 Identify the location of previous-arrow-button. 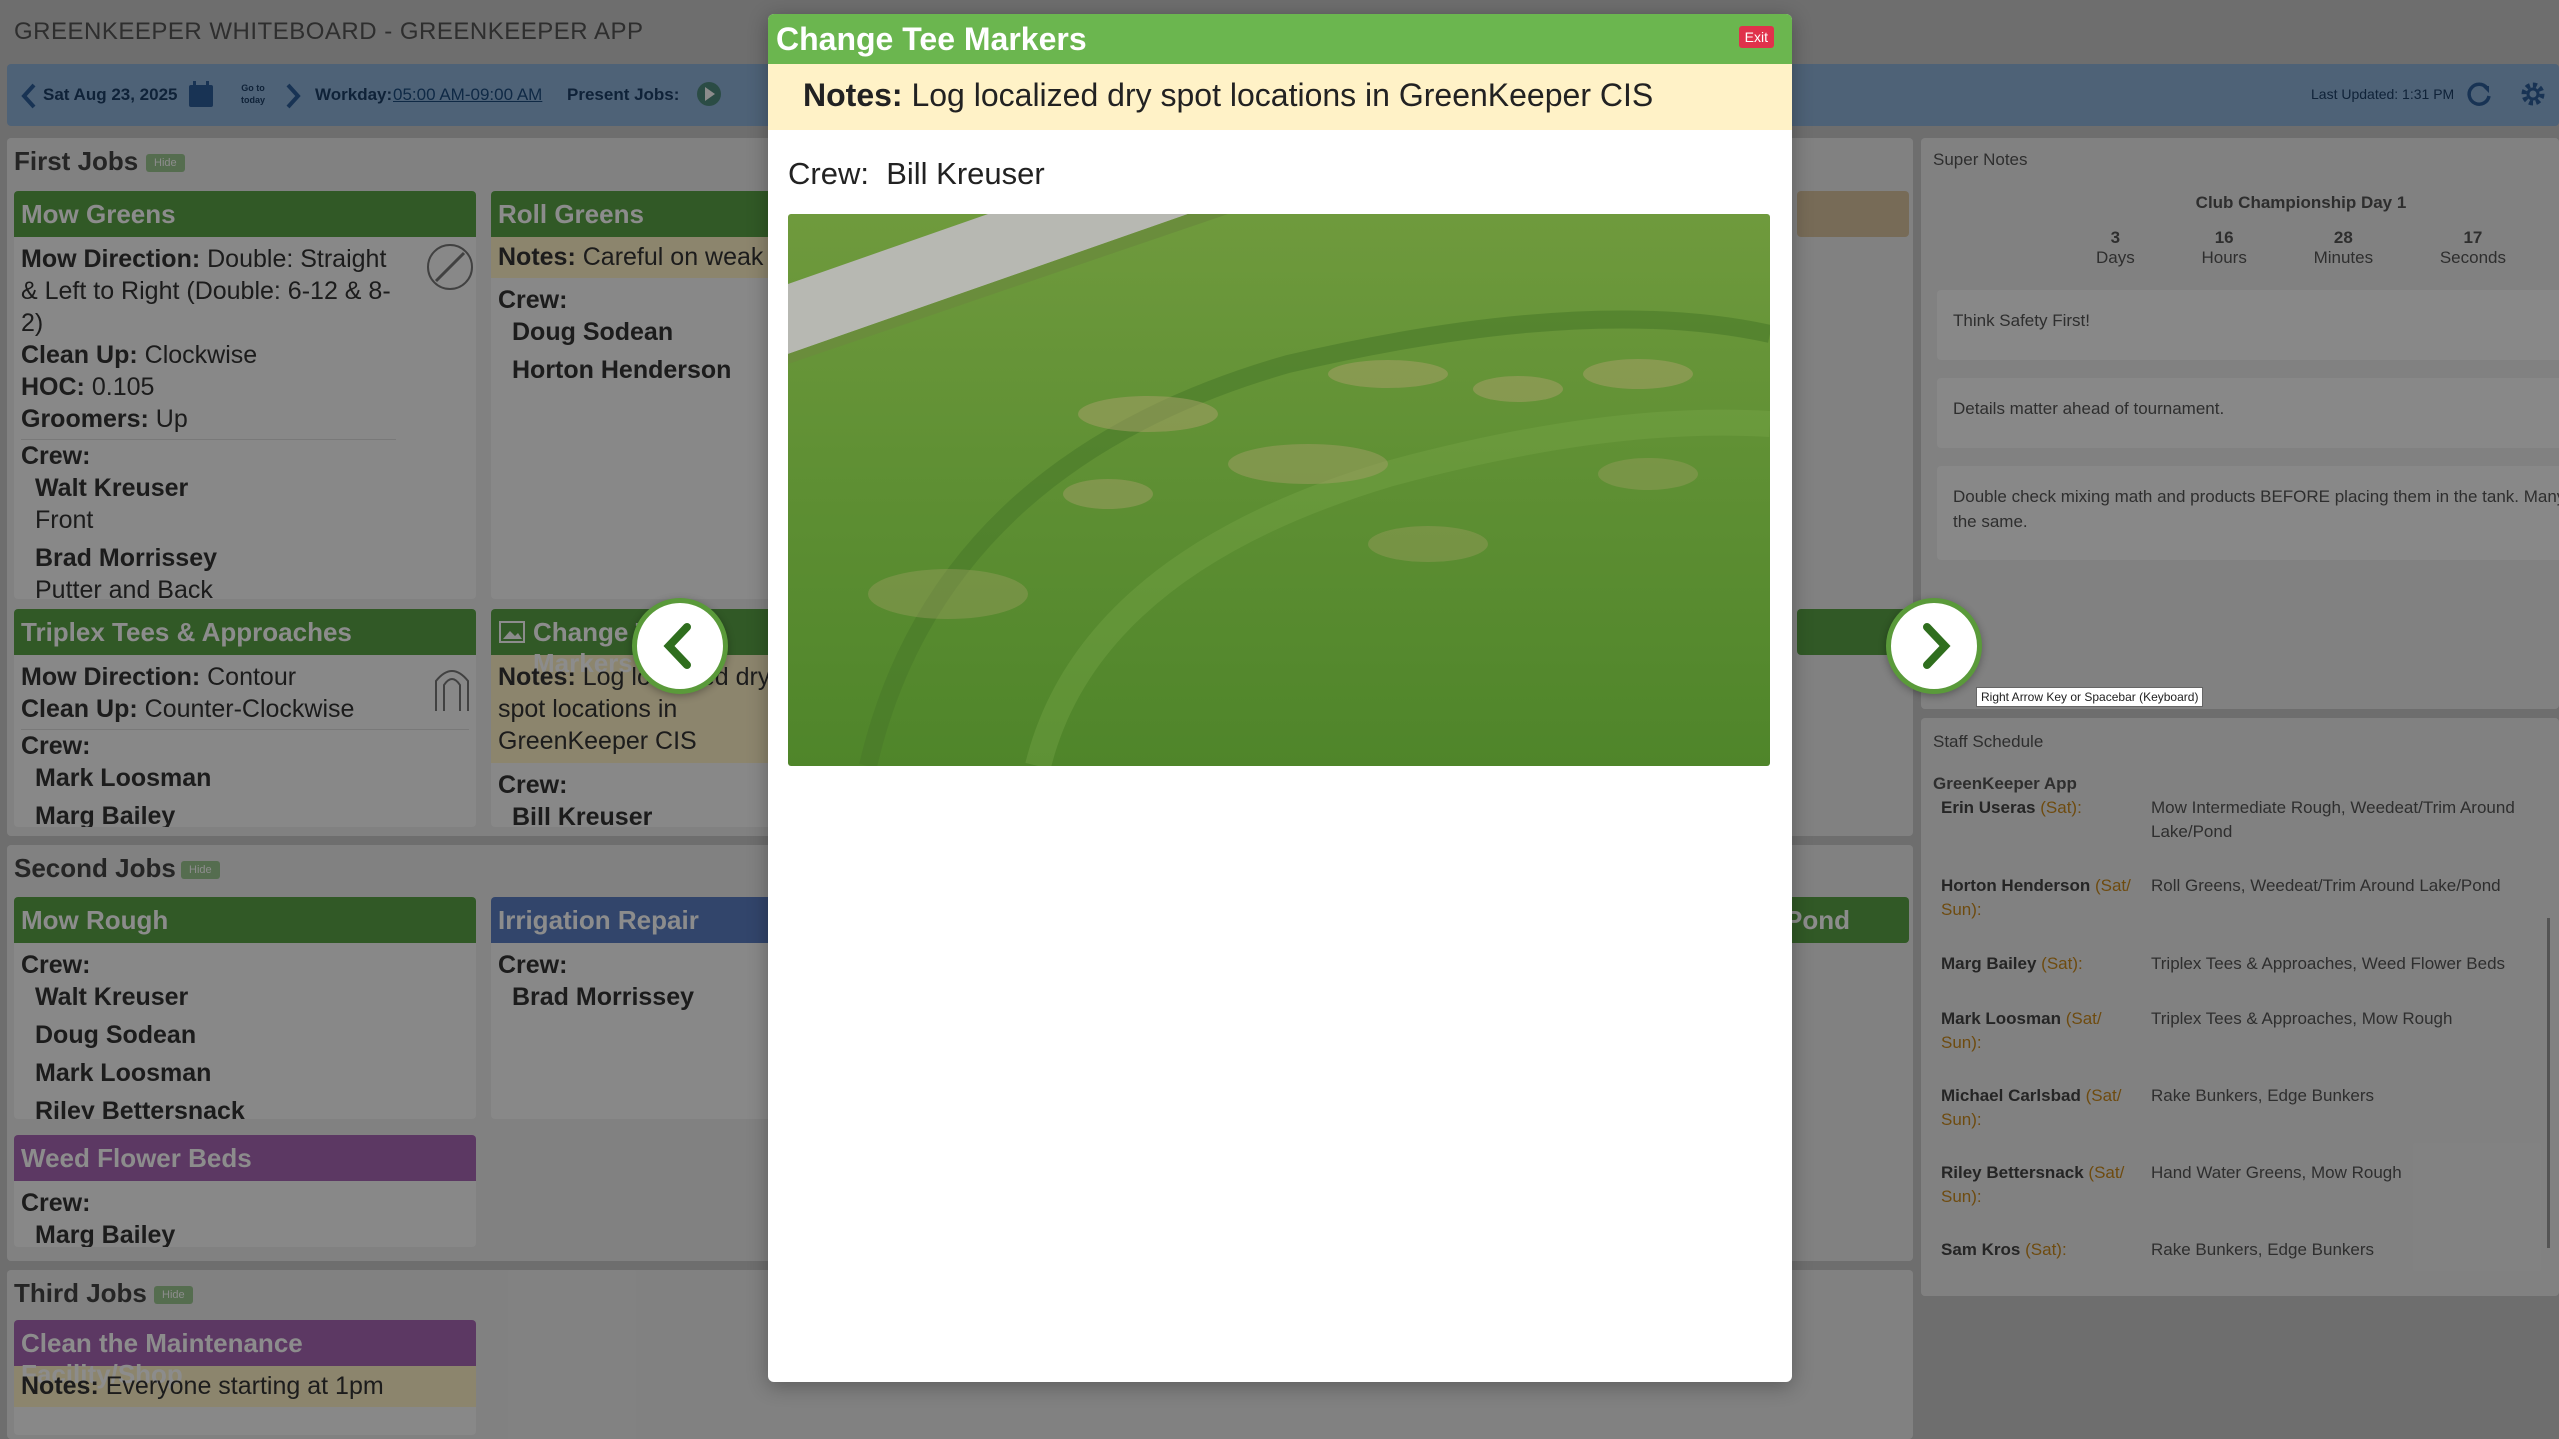
(680, 646).